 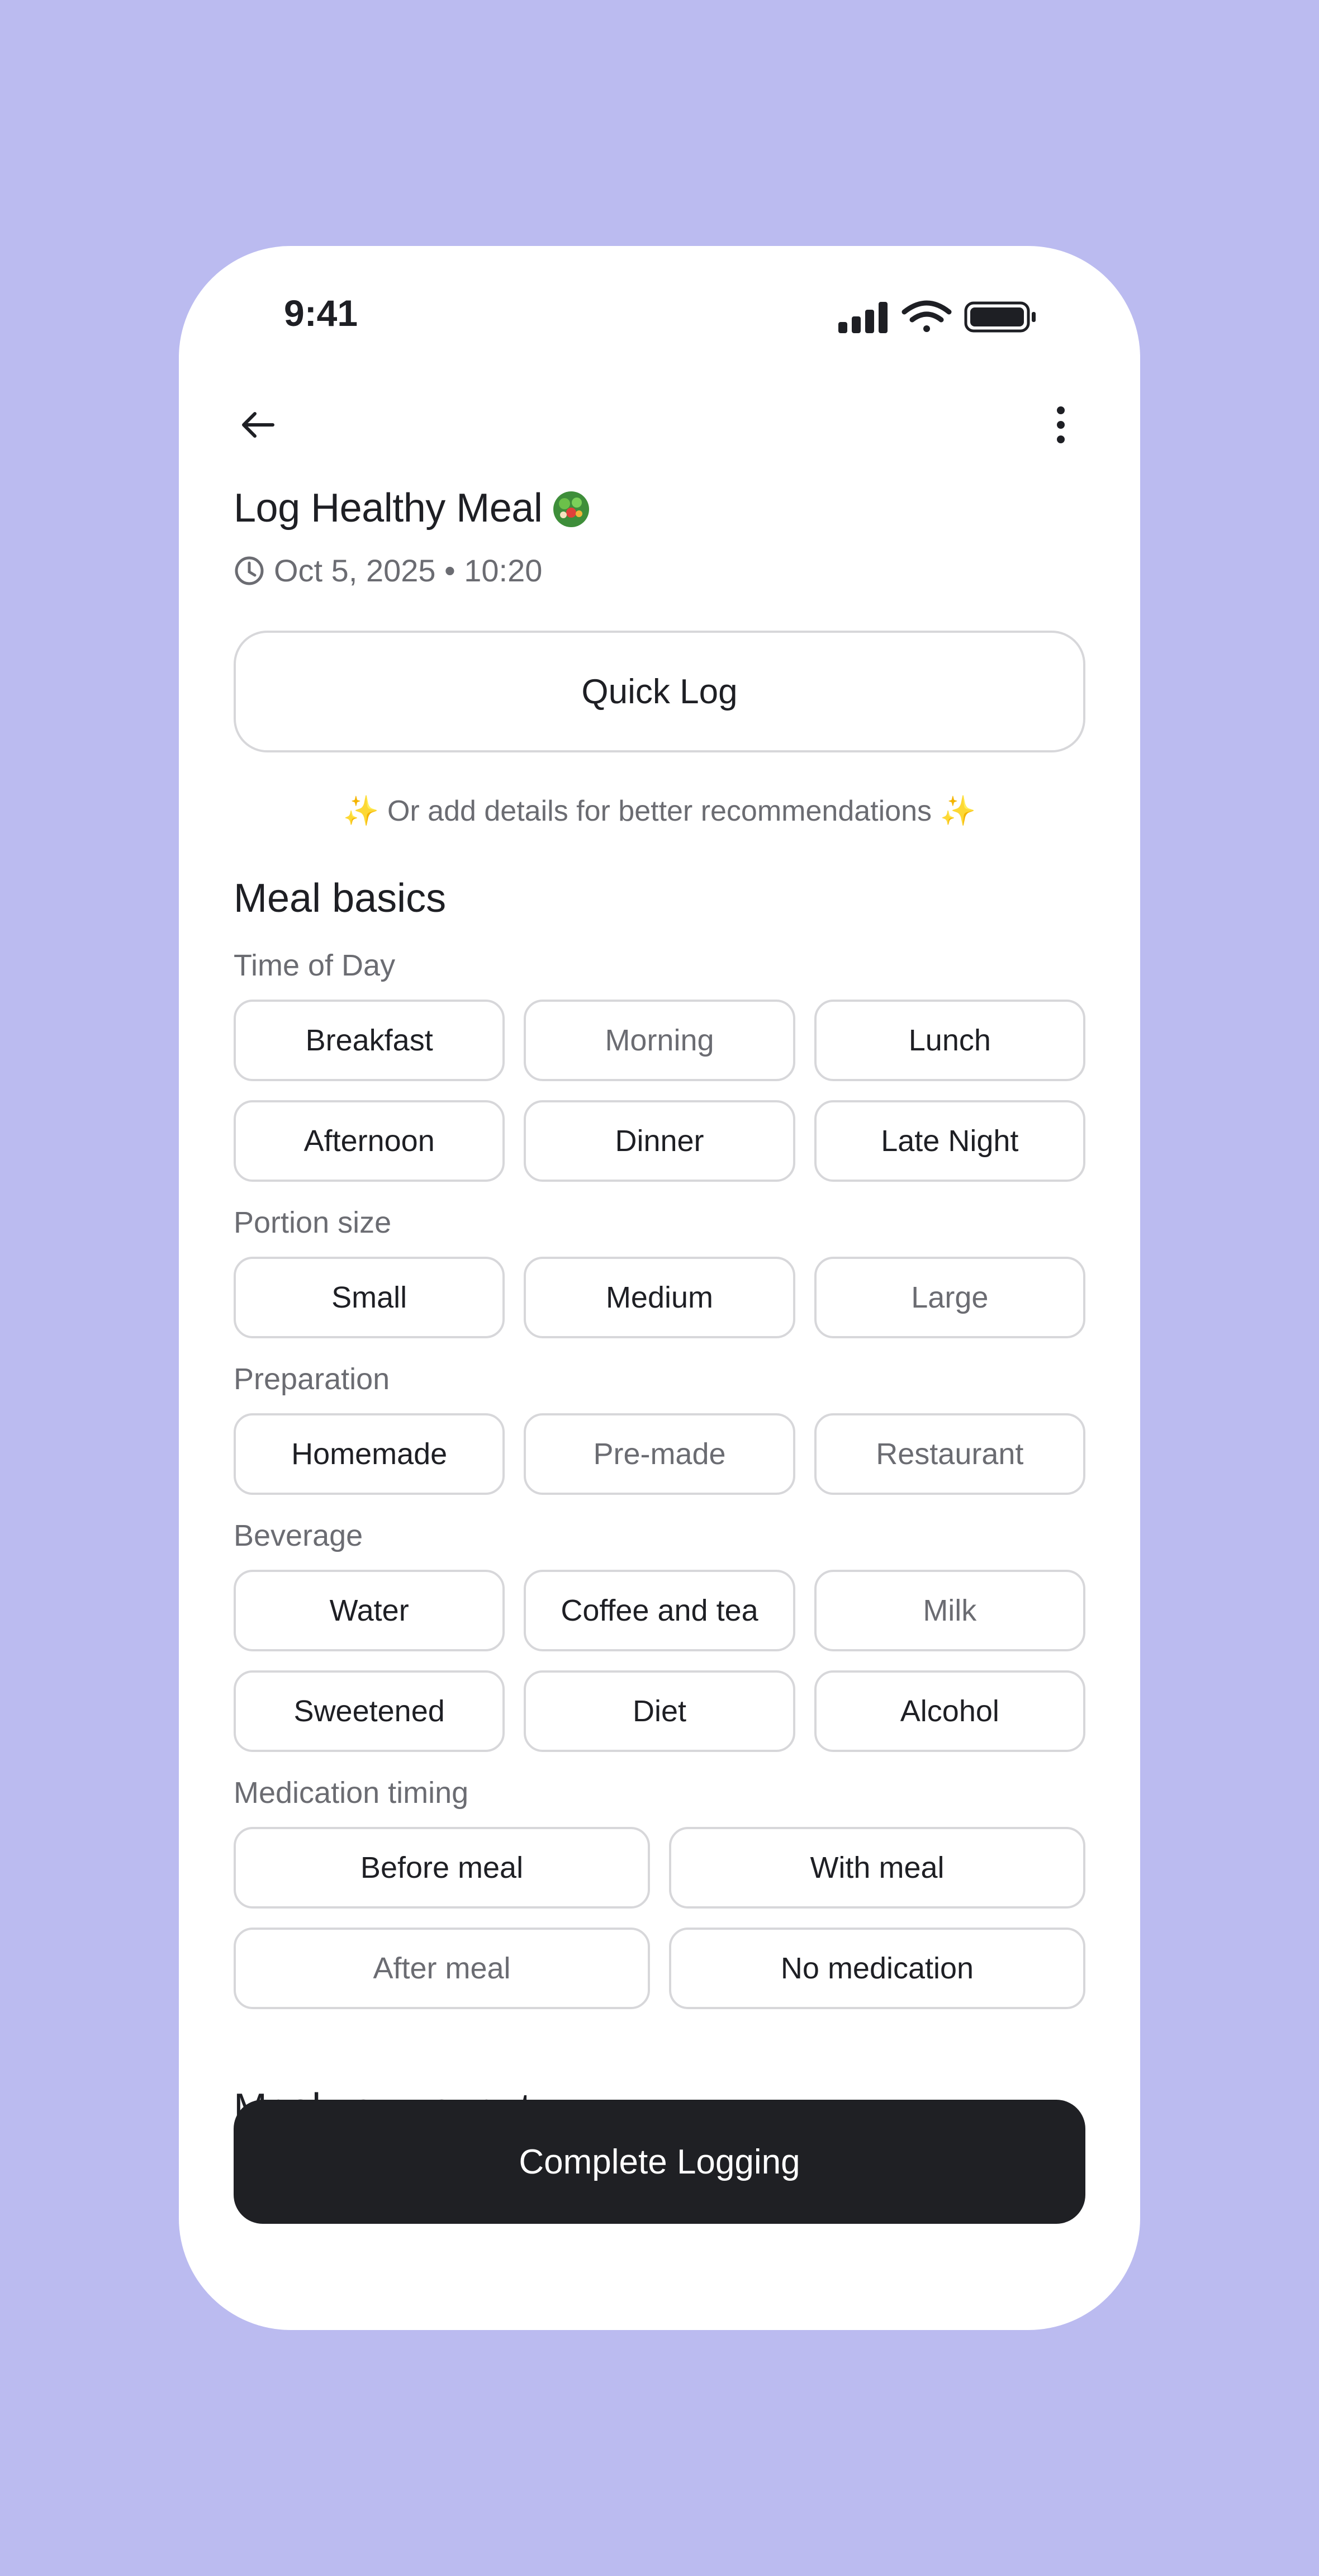 I want to click on quick-log-label: Quick Log, so click(x=659, y=691).